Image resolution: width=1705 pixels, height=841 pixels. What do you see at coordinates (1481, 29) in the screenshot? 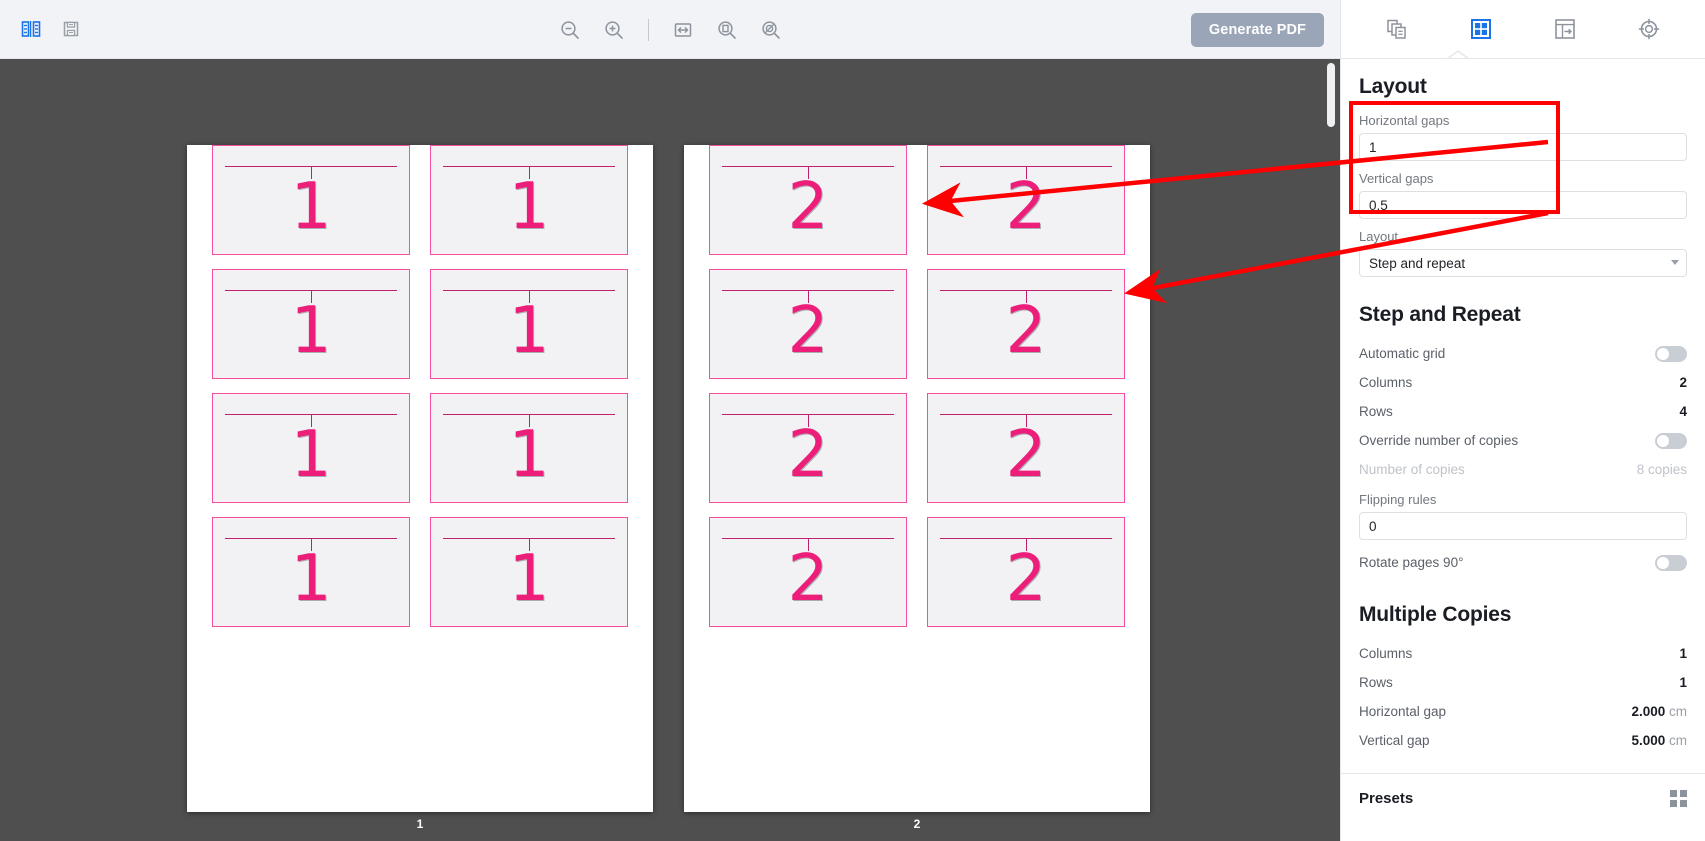
I see `tab-layout` at bounding box center [1481, 29].